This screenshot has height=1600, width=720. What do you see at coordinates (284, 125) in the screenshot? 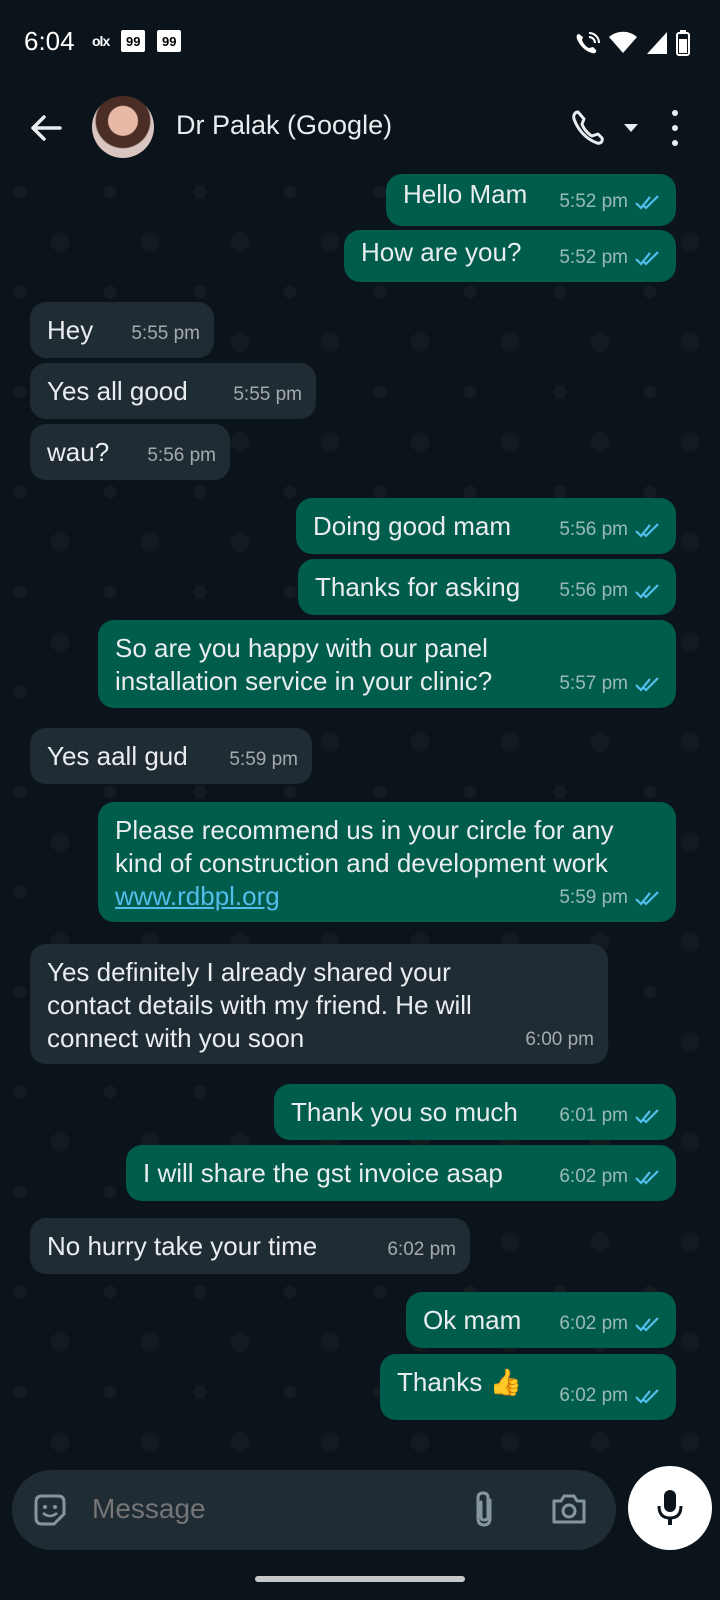
I see `contact-name: Dr Palak (Google)` at bounding box center [284, 125].